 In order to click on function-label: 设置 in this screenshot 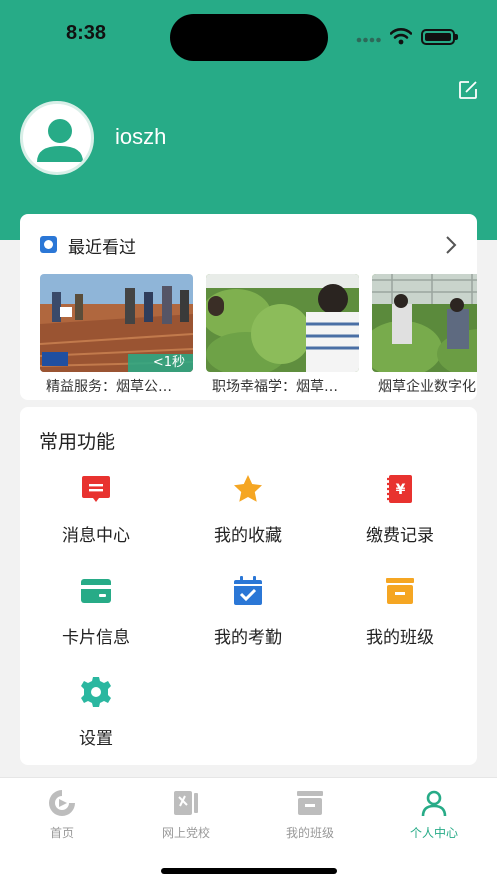, I will do `click(96, 739)`.